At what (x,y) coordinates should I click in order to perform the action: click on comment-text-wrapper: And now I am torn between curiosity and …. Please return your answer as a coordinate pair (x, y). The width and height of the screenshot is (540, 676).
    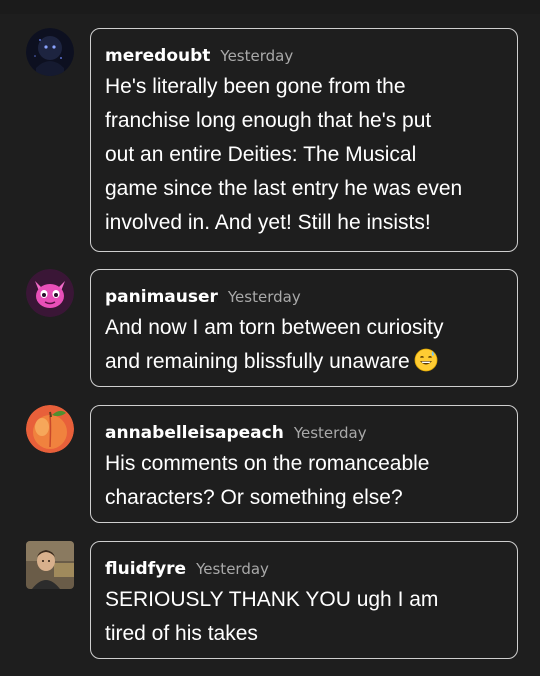
    Looking at the image, I should click on (304, 347).